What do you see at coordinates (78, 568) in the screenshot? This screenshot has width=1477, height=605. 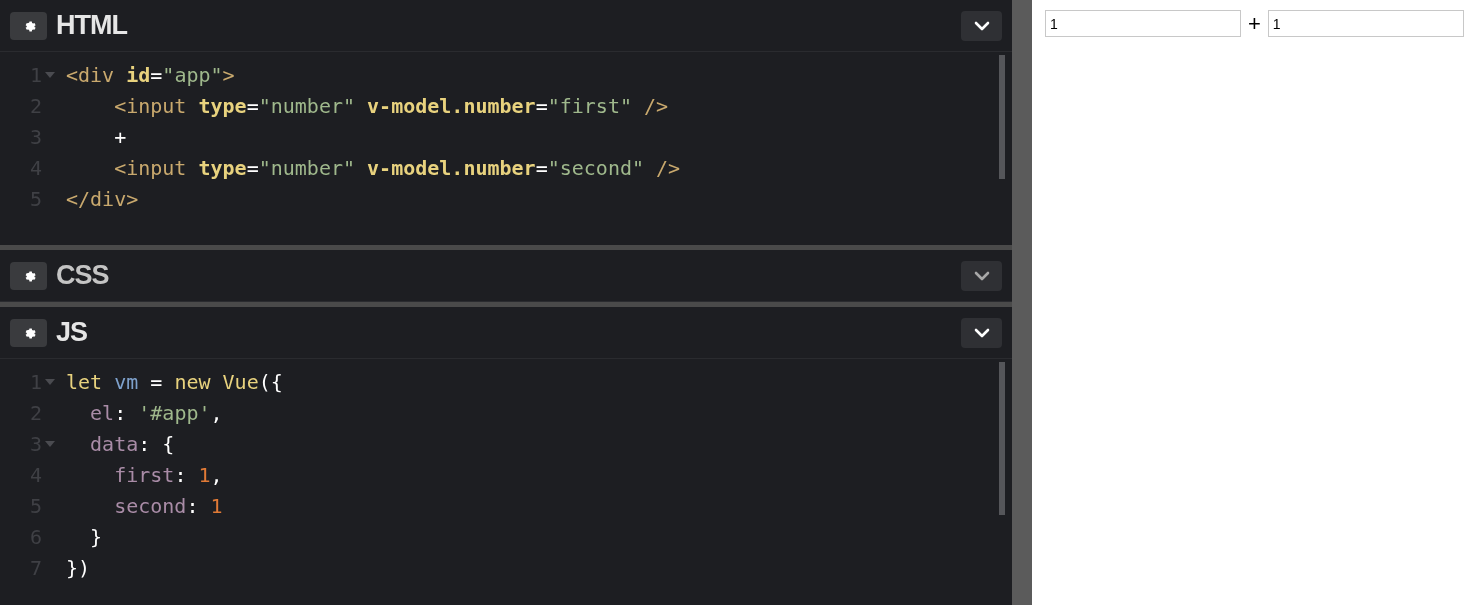 I see `code-line: })` at bounding box center [78, 568].